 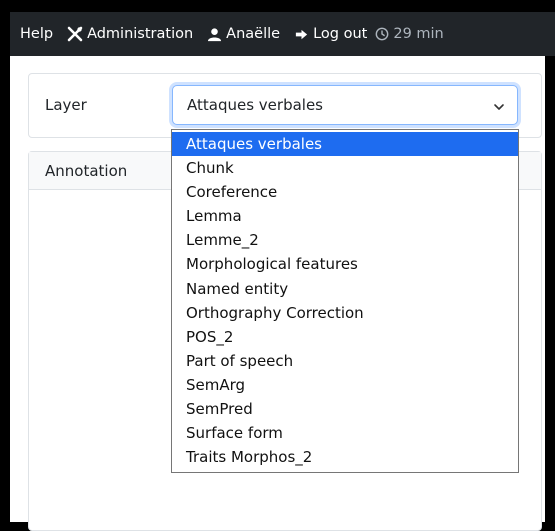 What do you see at coordinates (345, 433) in the screenshot?
I see `layer-option: Surface form` at bounding box center [345, 433].